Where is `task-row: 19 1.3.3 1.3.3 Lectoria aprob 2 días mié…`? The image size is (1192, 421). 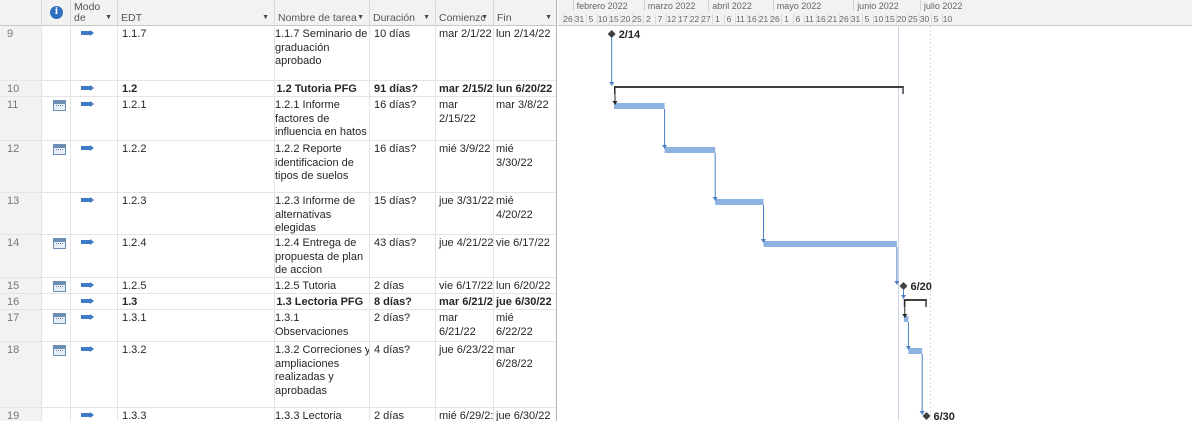 task-row: 19 1.3.3 1.3.3 Lectoria aprob 2 días mié… is located at coordinates (278, 414).